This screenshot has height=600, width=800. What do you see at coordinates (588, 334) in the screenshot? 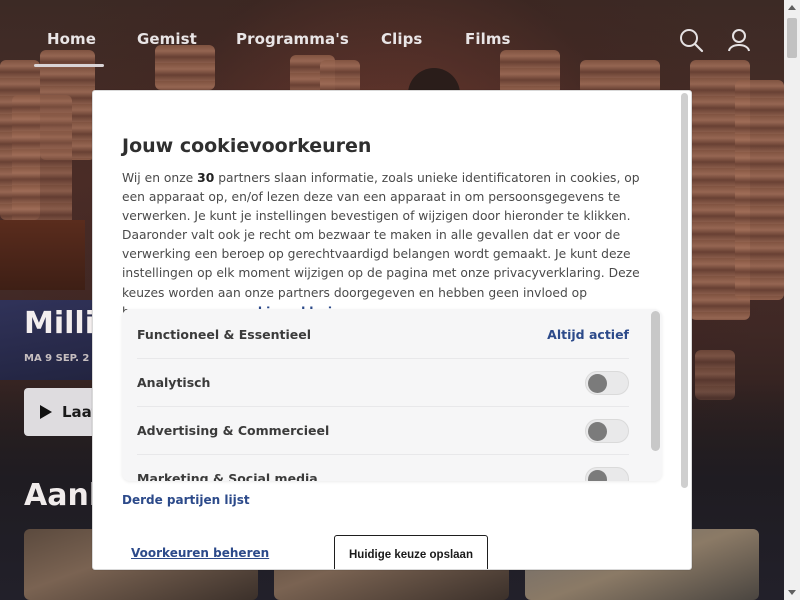
I see `always-active-label: Altijd actief` at bounding box center [588, 334].